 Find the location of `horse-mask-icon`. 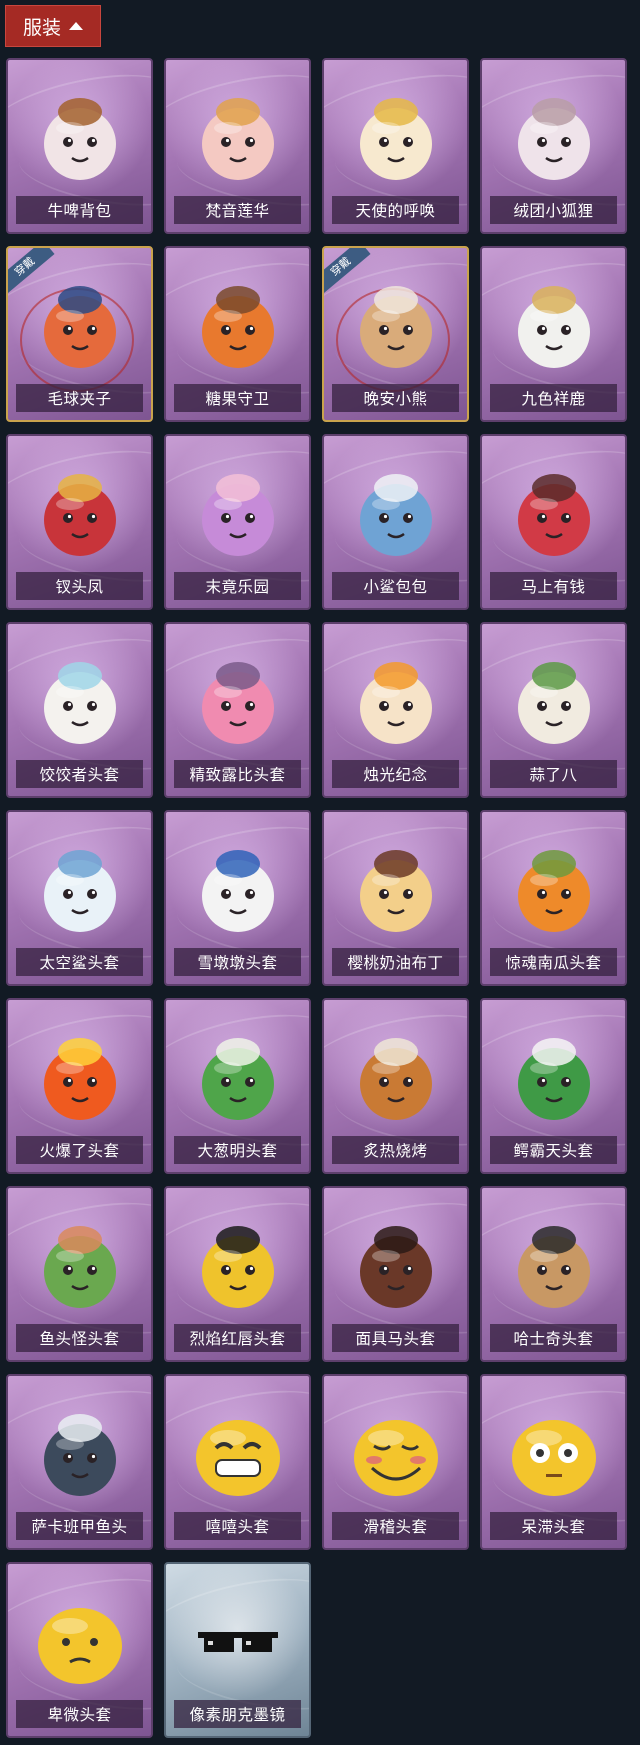

horse-mask-icon is located at coordinates (396, 1264).